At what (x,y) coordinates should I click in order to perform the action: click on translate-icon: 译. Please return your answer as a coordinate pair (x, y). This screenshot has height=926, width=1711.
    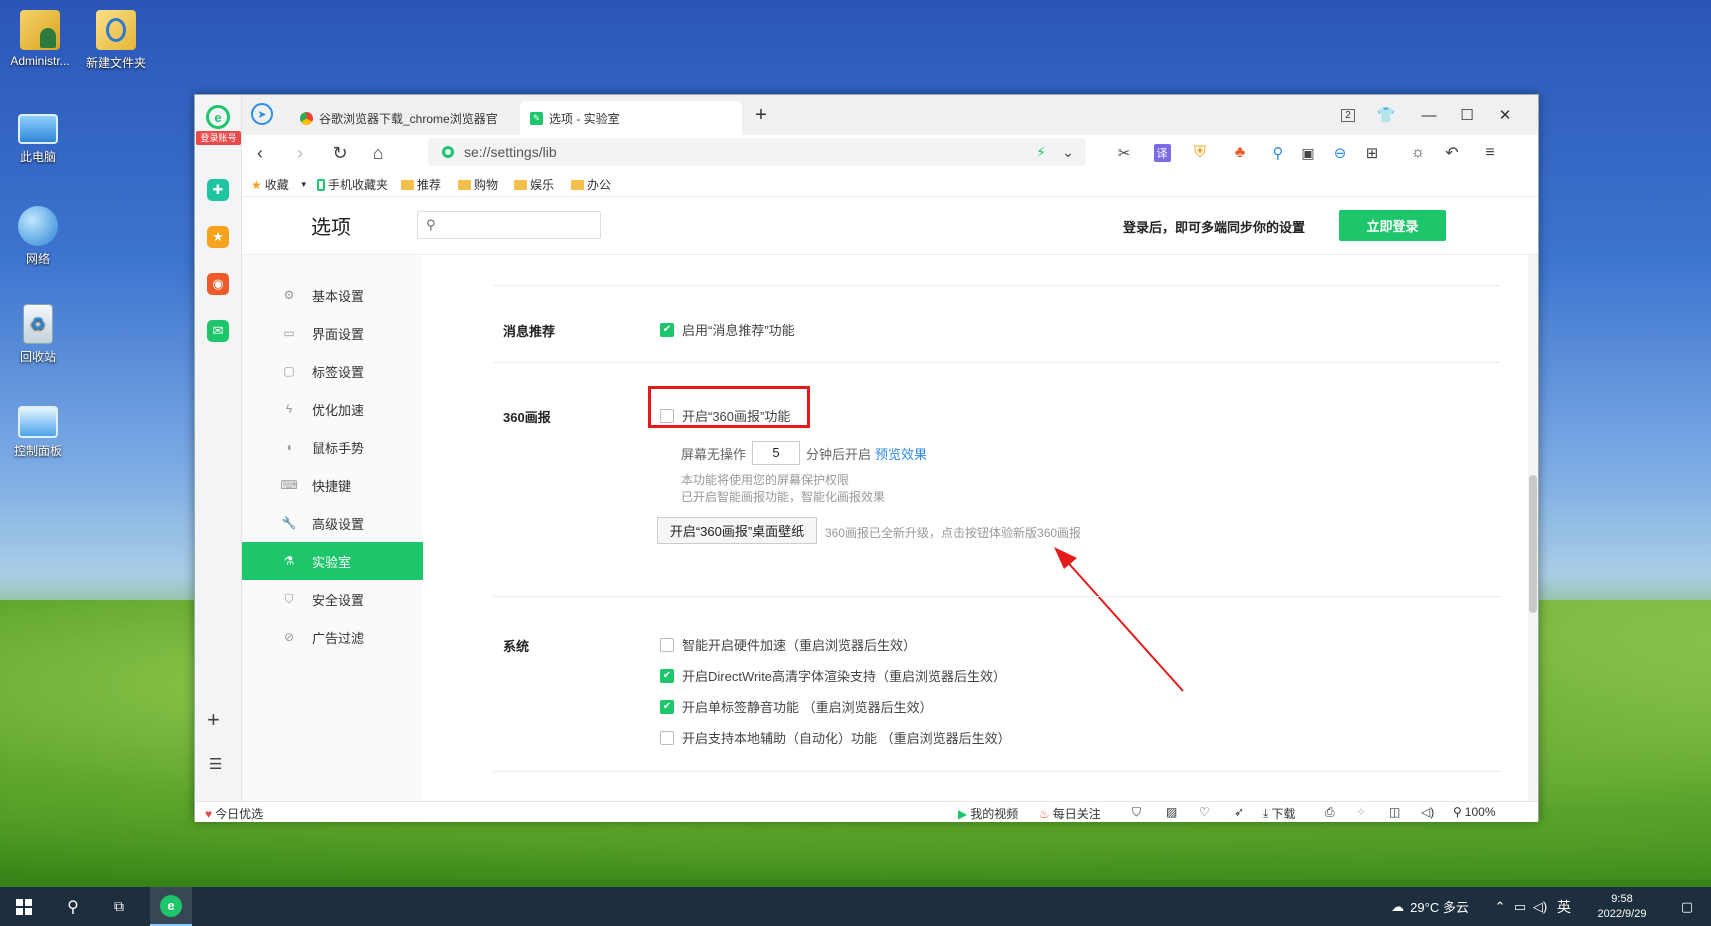
    Looking at the image, I should click on (1162, 153).